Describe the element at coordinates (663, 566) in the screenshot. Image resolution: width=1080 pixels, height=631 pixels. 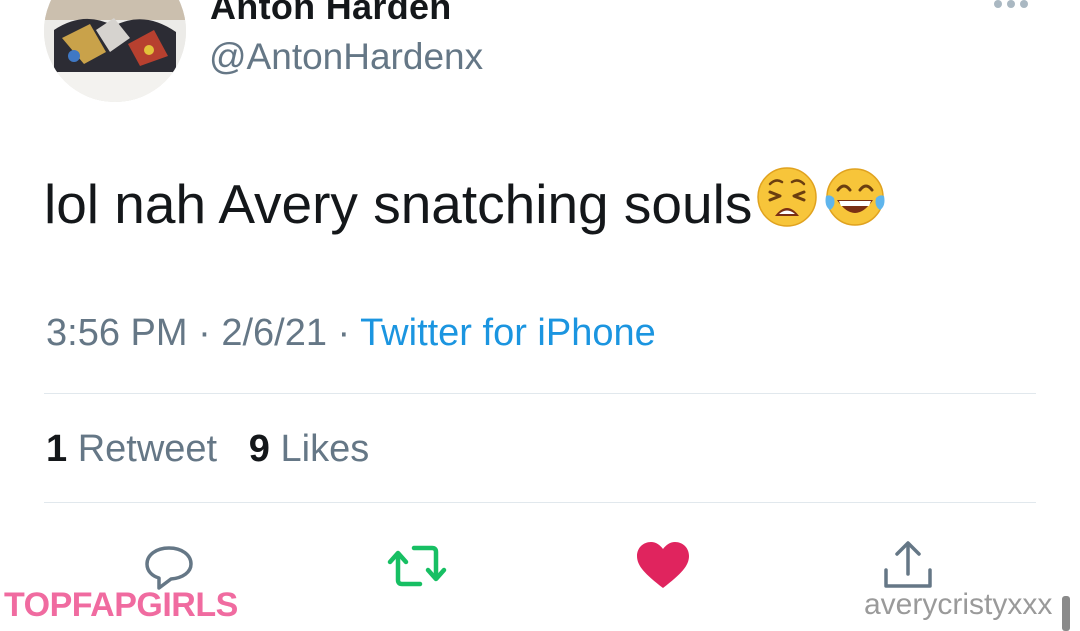
I see `like-icon` at that location.